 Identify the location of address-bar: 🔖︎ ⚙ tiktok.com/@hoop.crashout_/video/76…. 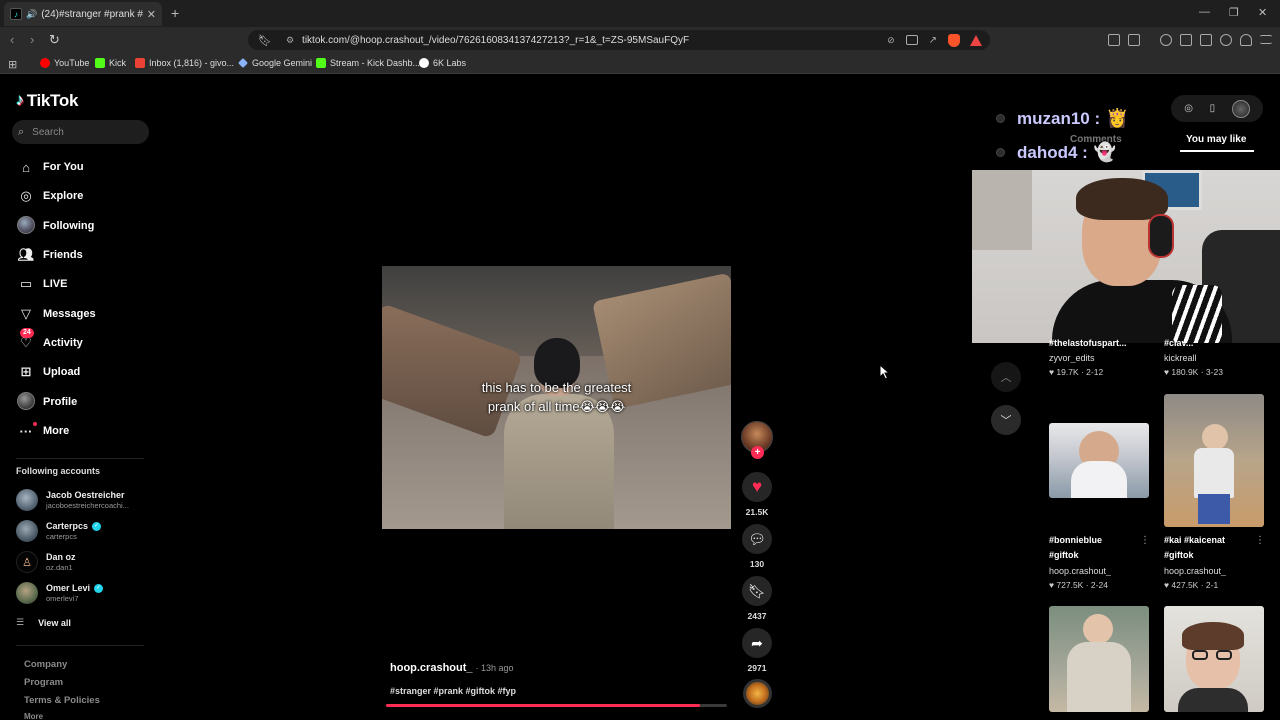
(619, 40).